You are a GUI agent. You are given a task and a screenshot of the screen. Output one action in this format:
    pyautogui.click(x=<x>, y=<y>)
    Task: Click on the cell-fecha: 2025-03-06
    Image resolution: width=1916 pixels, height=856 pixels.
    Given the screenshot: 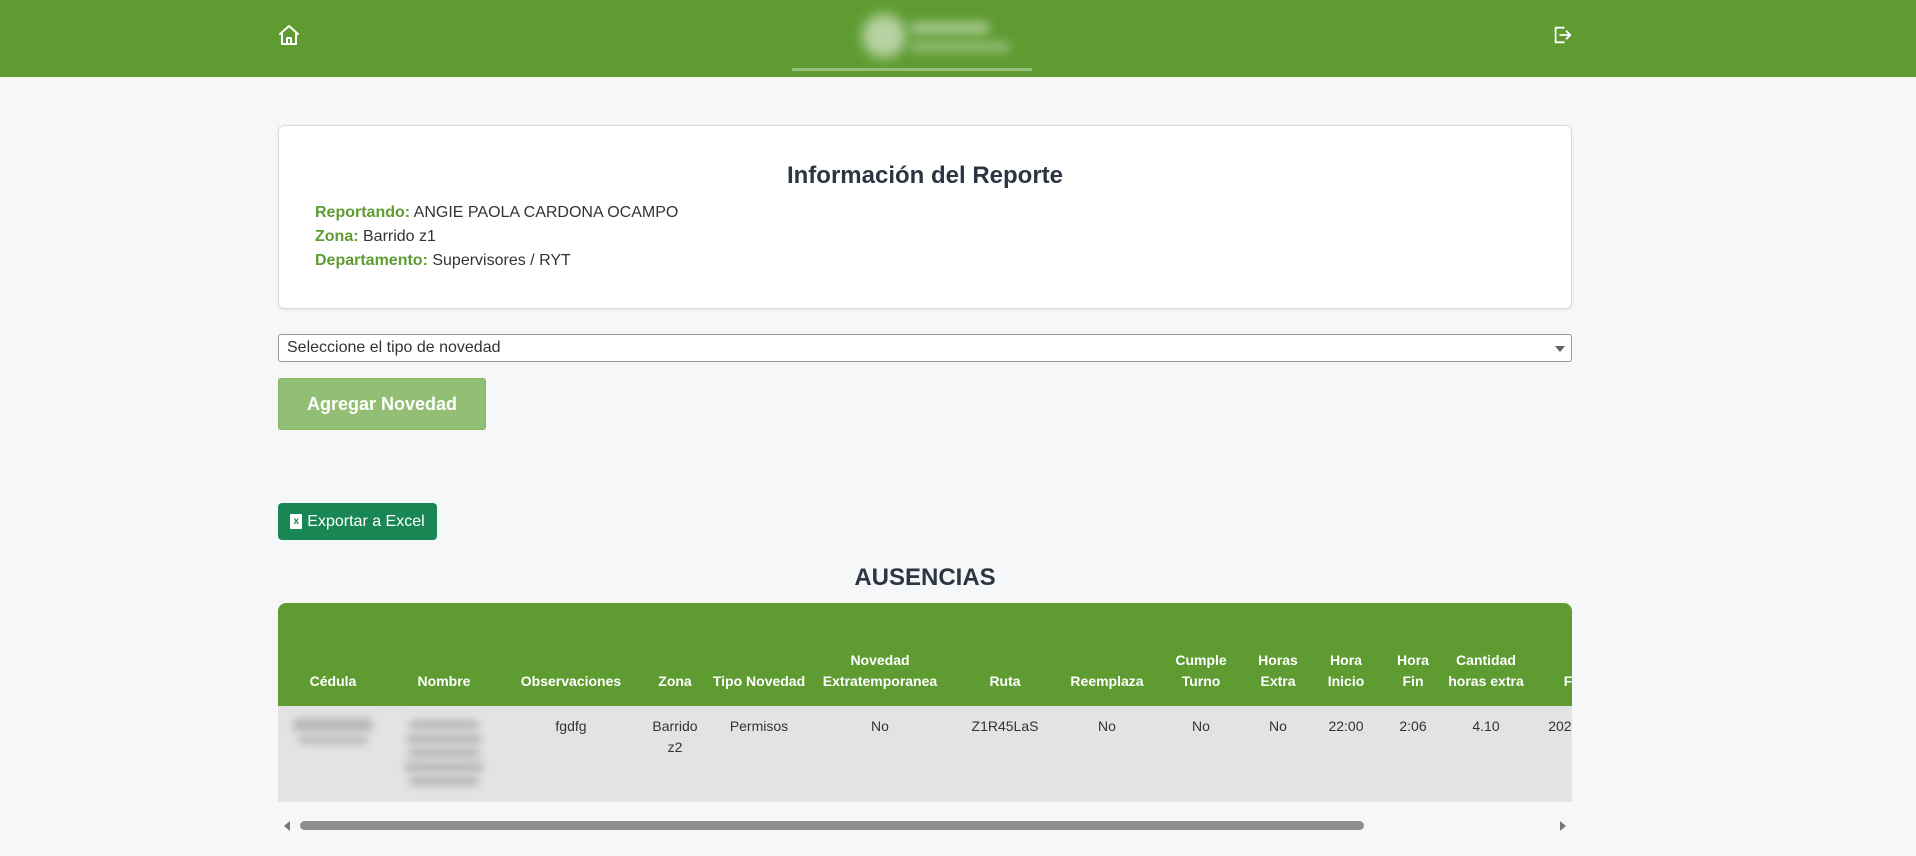 What is the action you would take?
    pyautogui.click(x=1551, y=754)
    